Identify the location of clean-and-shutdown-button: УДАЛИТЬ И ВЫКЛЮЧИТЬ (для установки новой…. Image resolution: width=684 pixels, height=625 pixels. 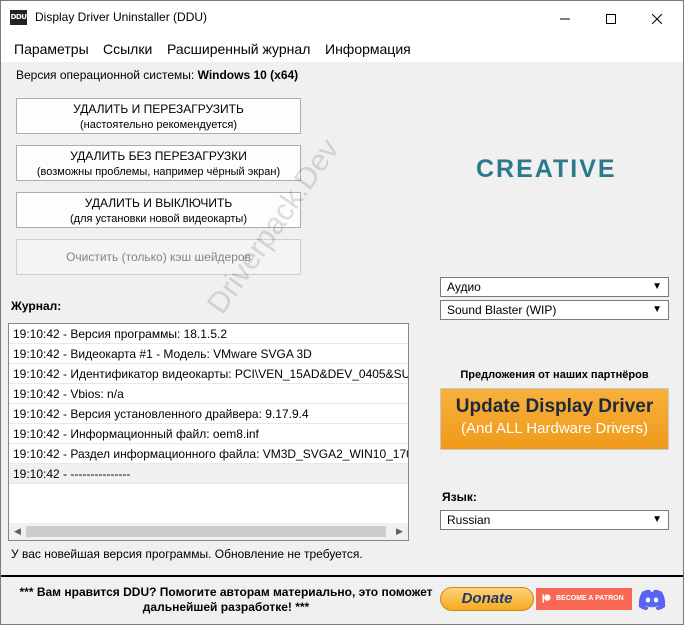
(158, 210).